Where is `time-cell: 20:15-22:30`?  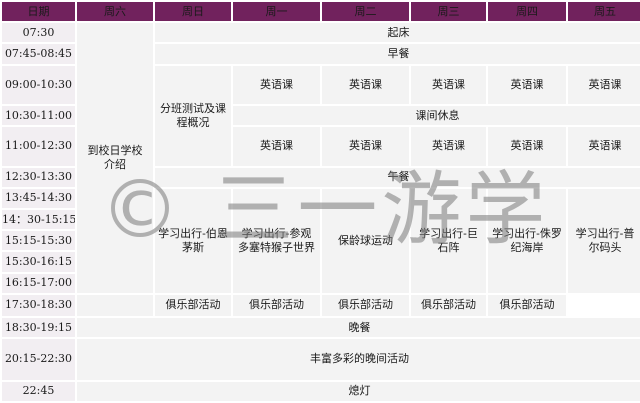
time-cell: 20:15-22:30 is located at coordinates (38, 359).